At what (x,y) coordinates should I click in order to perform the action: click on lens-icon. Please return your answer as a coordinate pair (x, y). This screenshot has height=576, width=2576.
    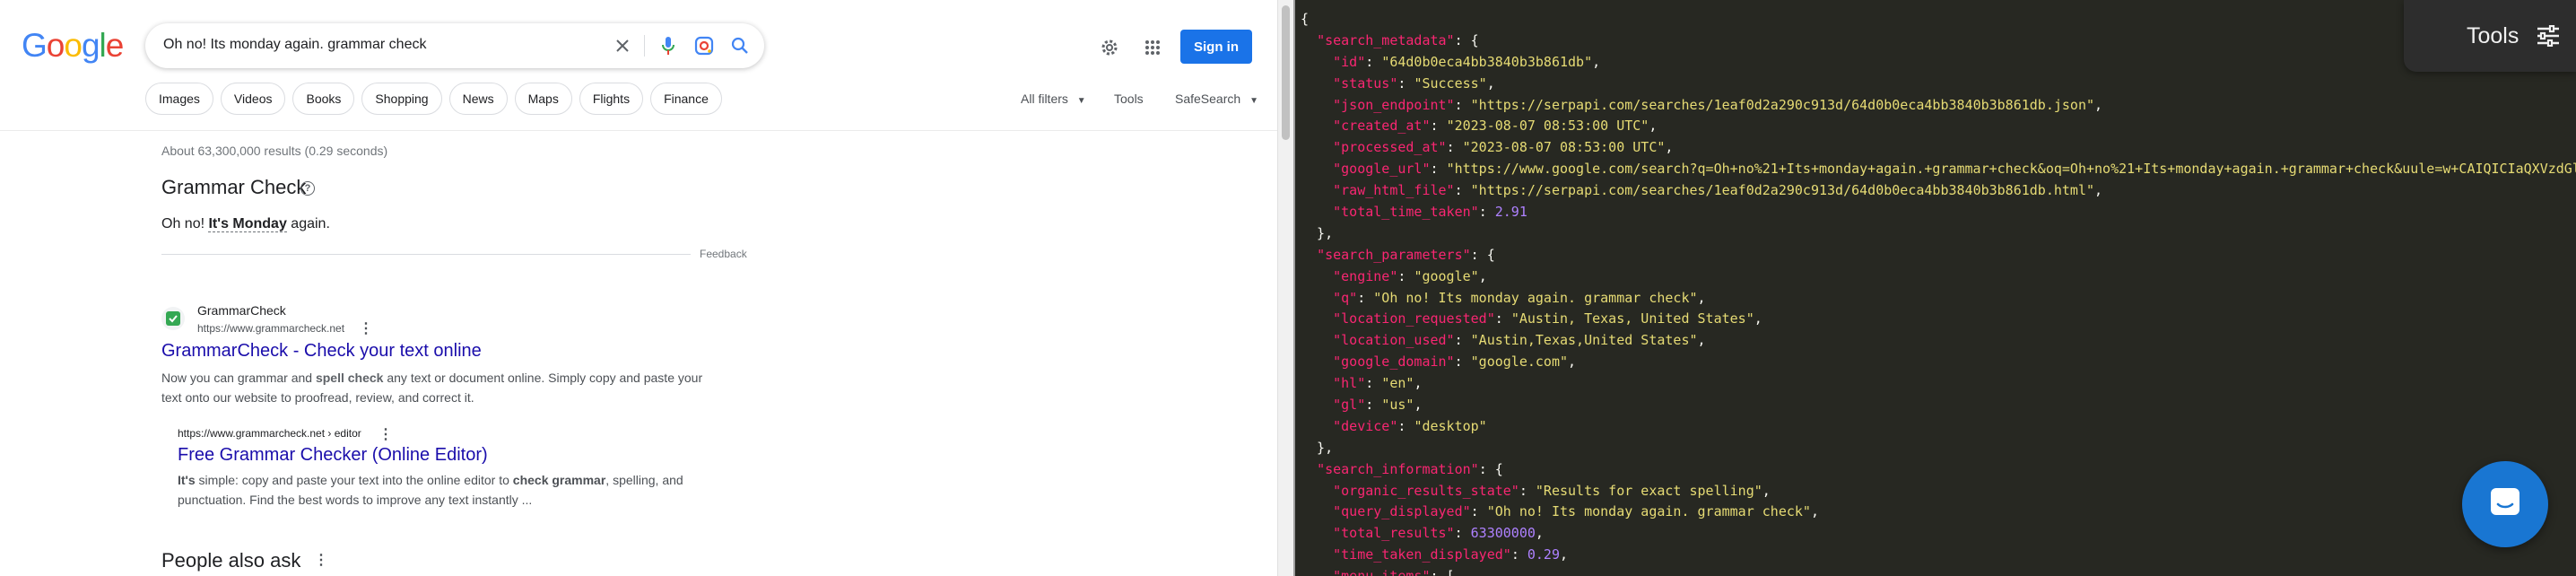
    Looking at the image, I should click on (704, 45).